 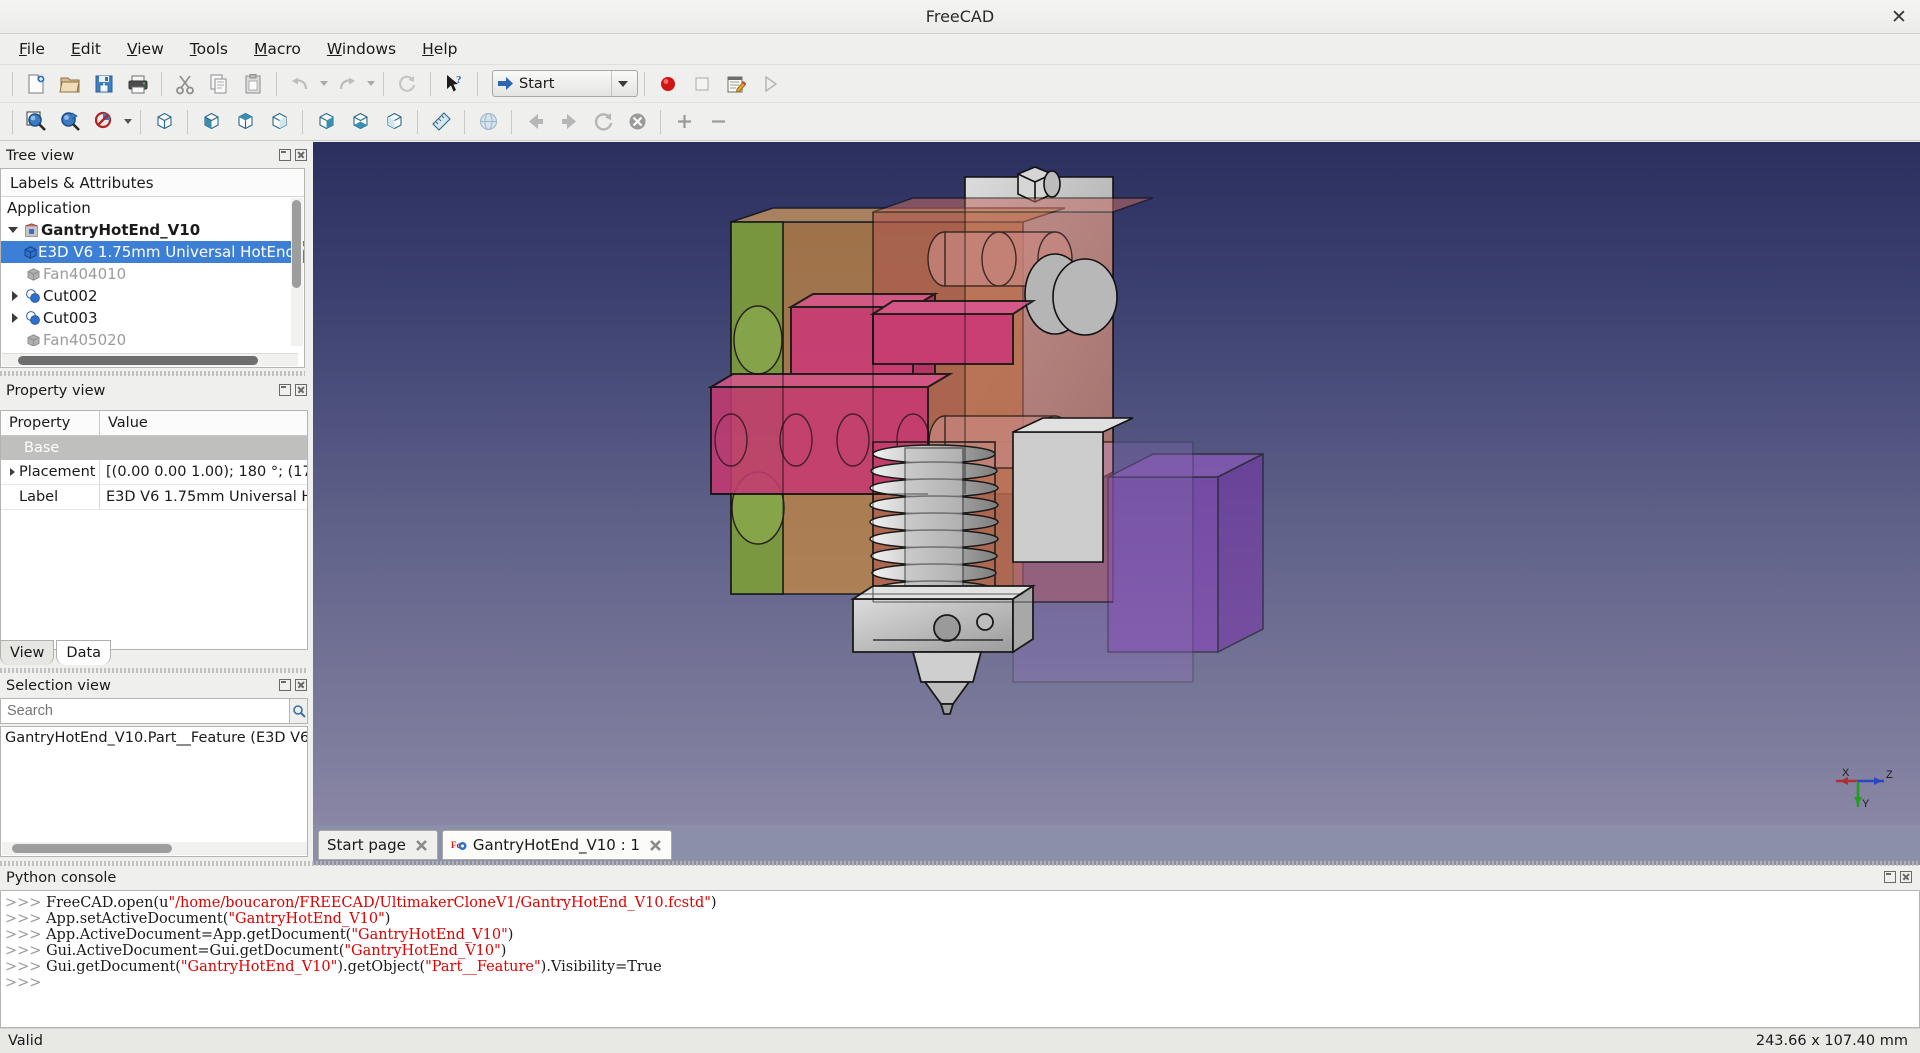 I want to click on redo-dropdown-arrow, so click(x=370, y=84).